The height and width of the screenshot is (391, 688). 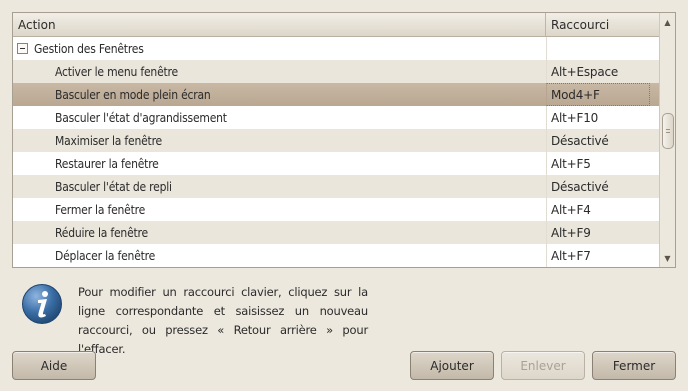 What do you see at coordinates (336, 71) in the screenshot?
I see `table-row: Activer le menu fenêtre Alt+Espace` at bounding box center [336, 71].